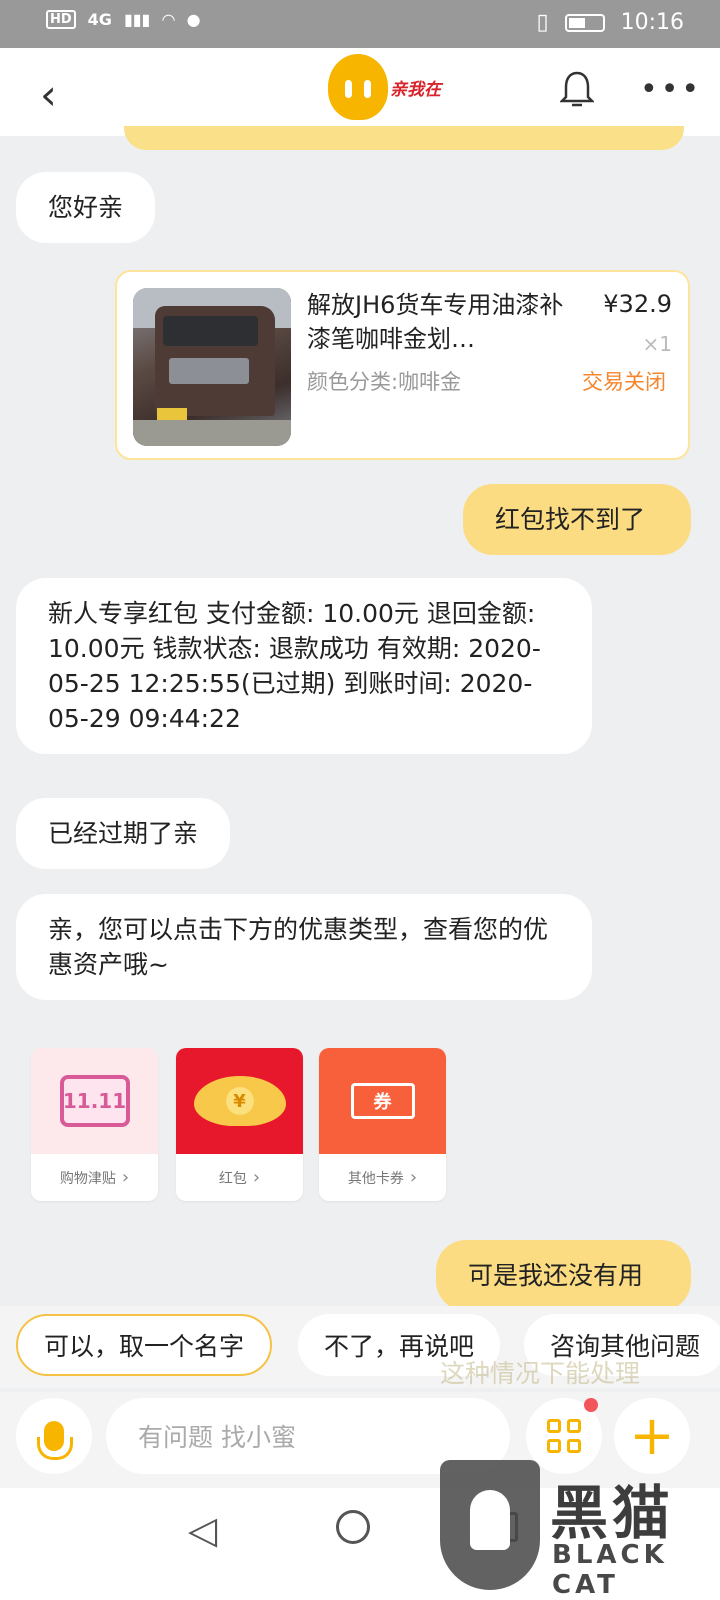  Describe the element at coordinates (637, 304) in the screenshot. I see `product-price: ¥32.9` at that location.